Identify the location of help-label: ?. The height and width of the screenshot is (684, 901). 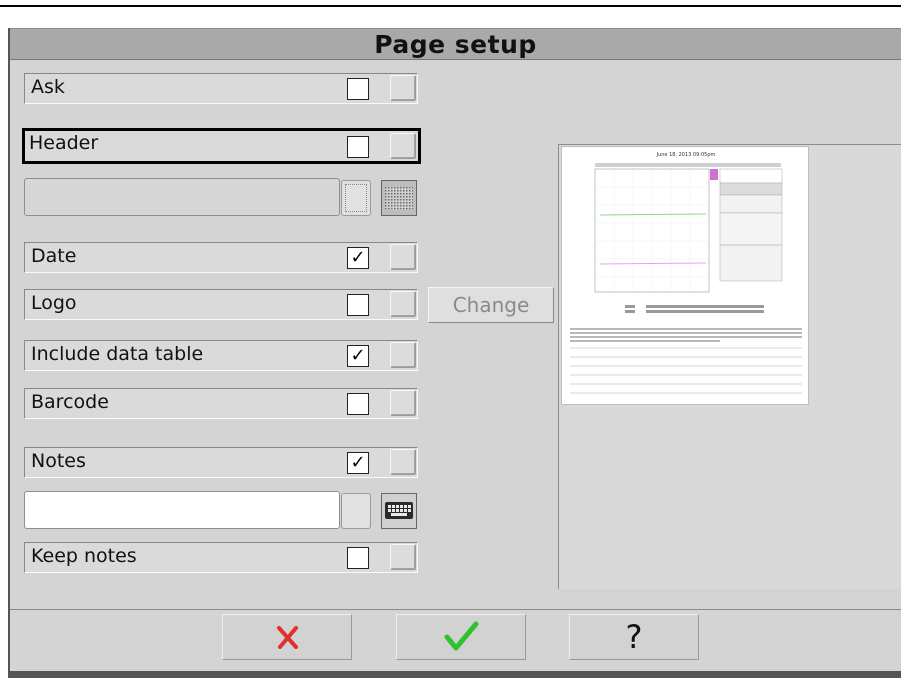
(634, 637).